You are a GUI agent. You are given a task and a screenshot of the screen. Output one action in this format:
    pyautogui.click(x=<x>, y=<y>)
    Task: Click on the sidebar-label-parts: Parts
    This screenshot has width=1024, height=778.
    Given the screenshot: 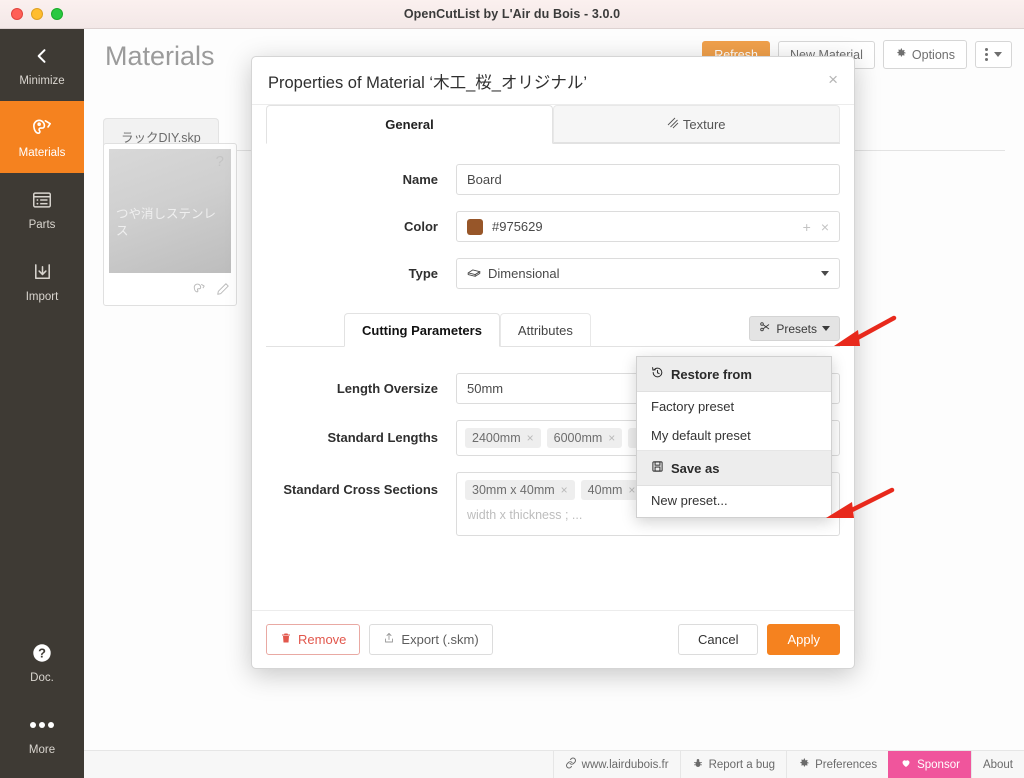 What is the action you would take?
    pyautogui.click(x=42, y=225)
    